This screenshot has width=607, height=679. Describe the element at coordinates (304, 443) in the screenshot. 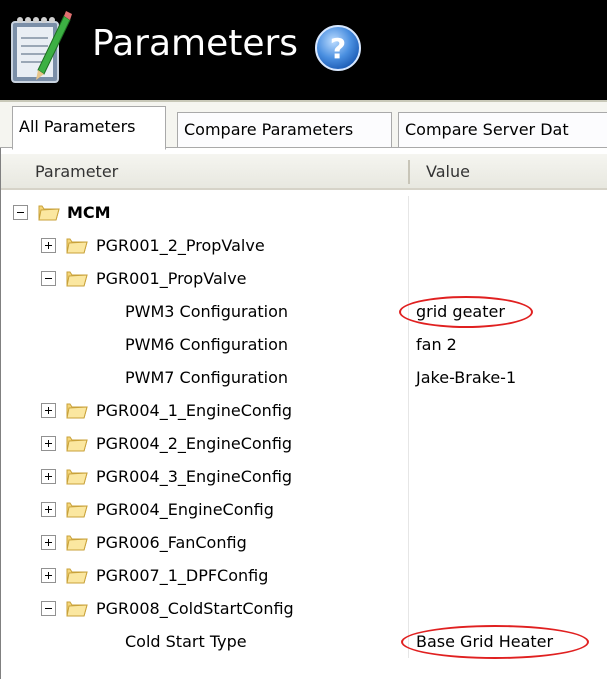

I see `tree-row-group: PGR004_2_EngineConfig` at that location.